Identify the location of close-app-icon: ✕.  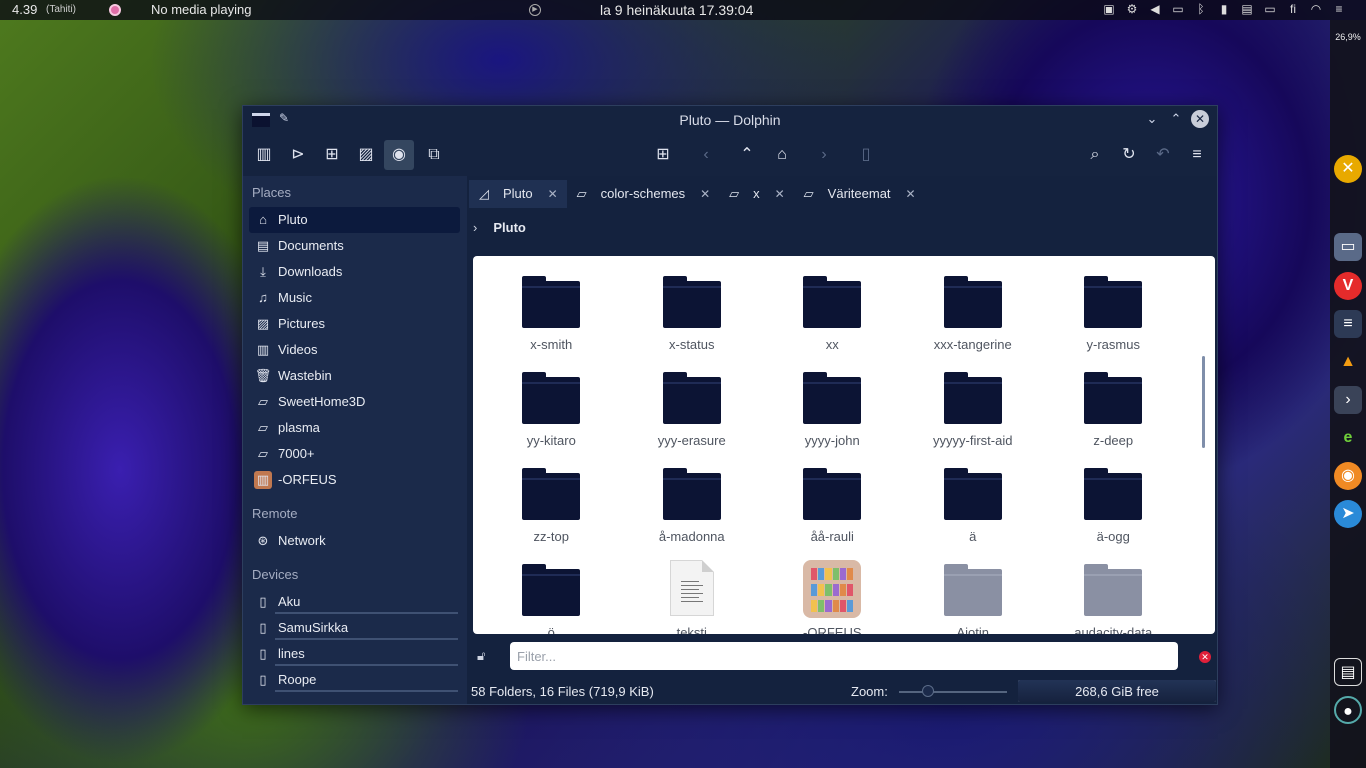
(1348, 169).